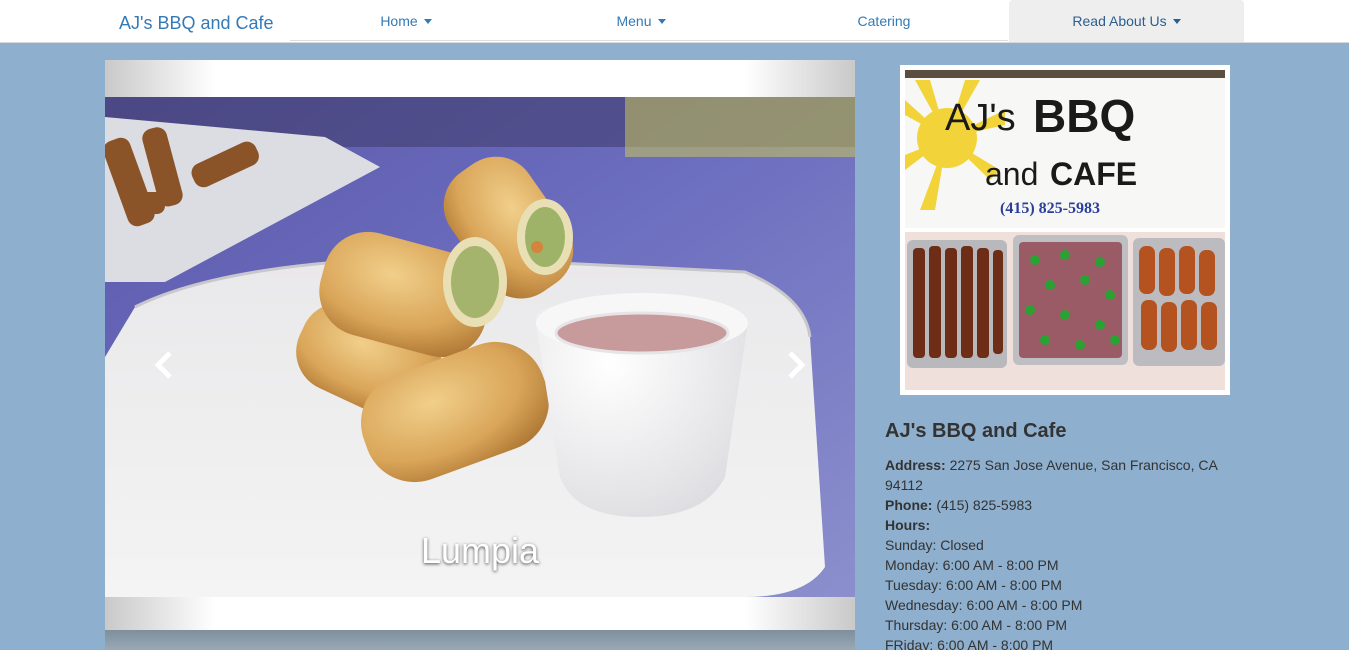 Image resolution: width=1349 pixels, height=650 pixels. I want to click on chevron-right-icon, so click(797, 365).